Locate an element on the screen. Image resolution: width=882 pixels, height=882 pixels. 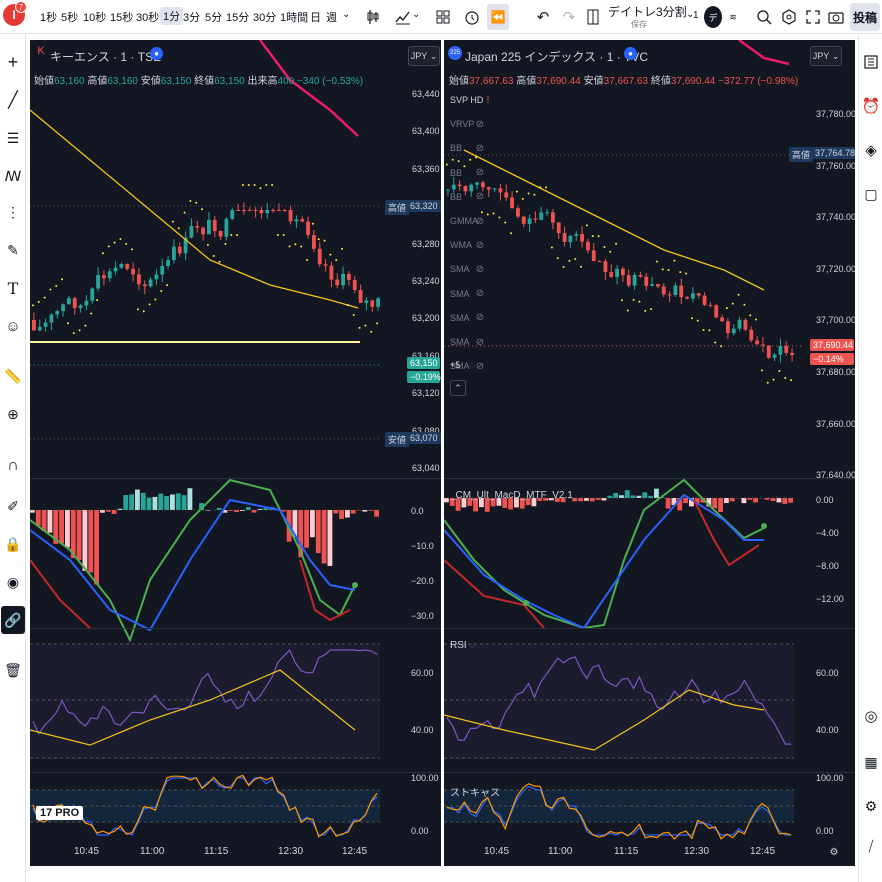
emoji-icon: ☺ is located at coordinates (13, 326).